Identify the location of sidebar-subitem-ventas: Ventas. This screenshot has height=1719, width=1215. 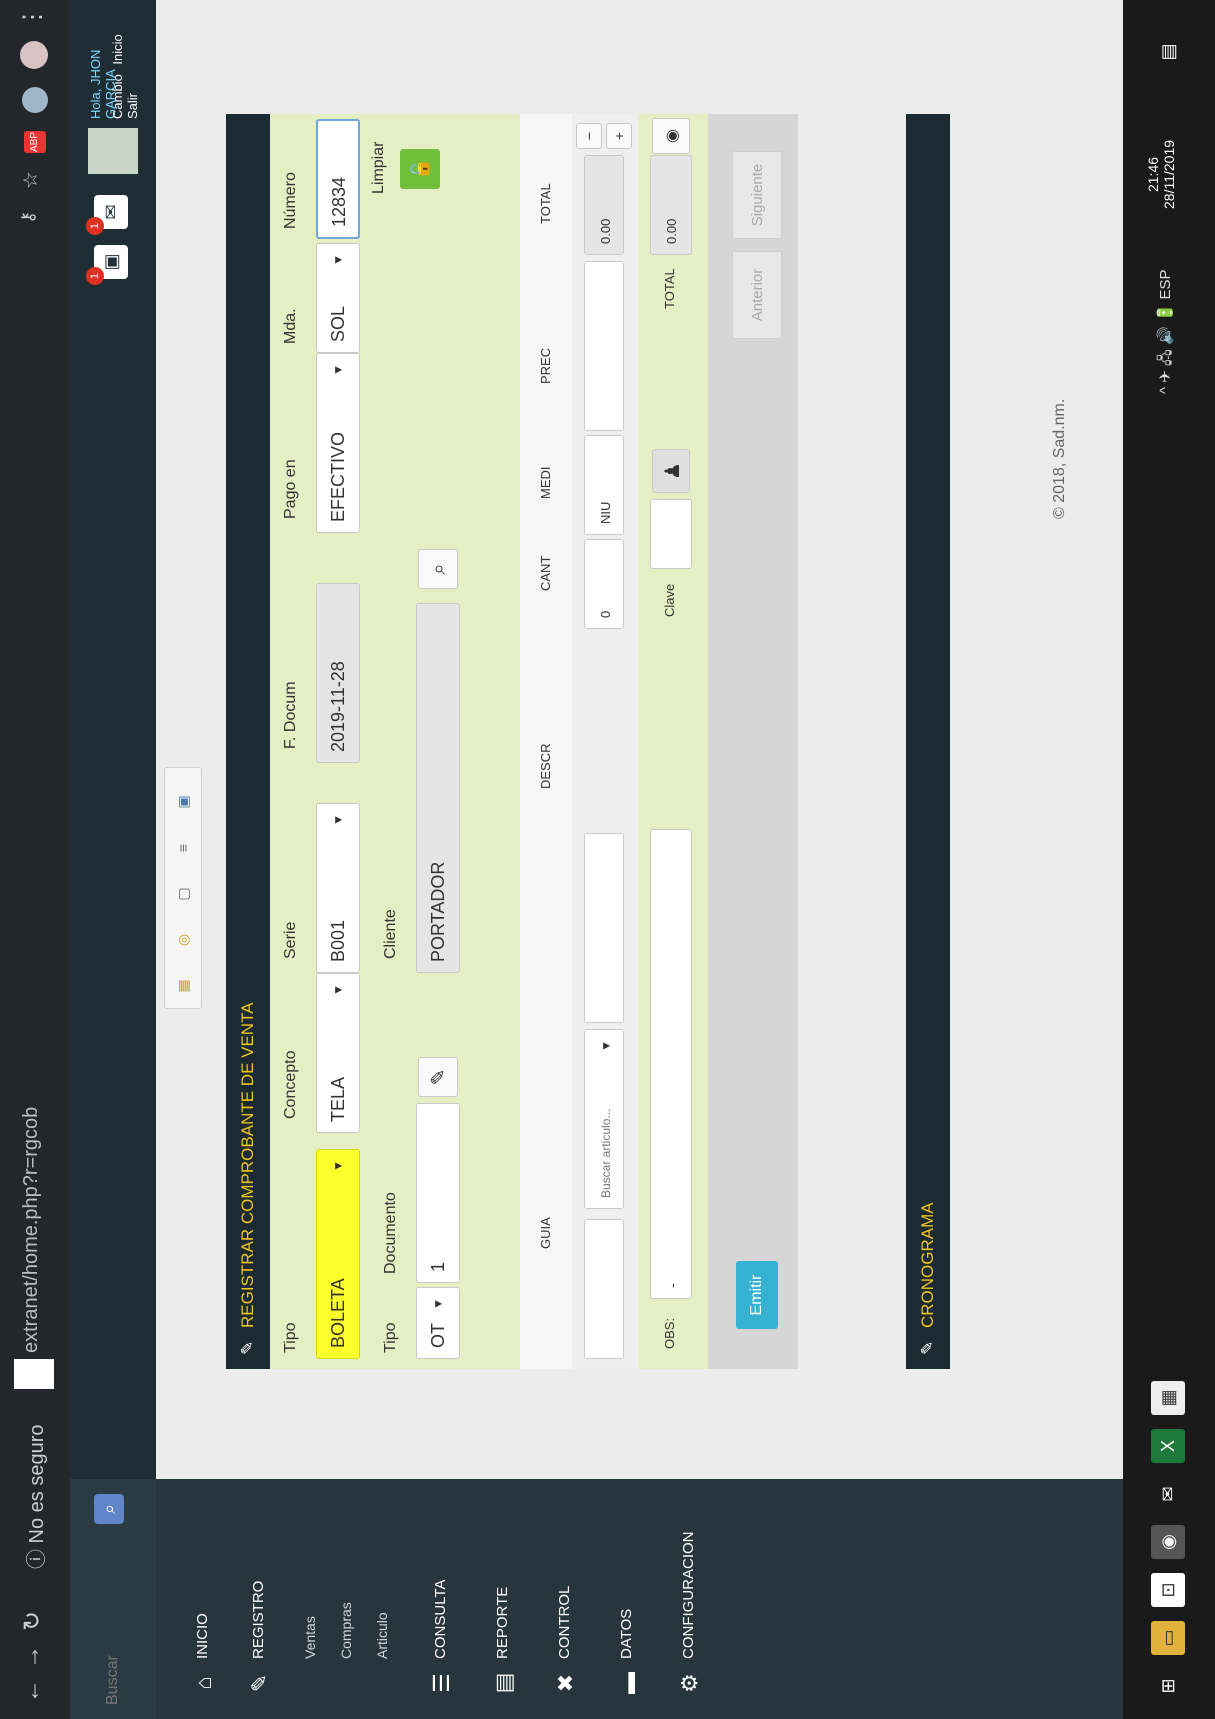
(310, 1637).